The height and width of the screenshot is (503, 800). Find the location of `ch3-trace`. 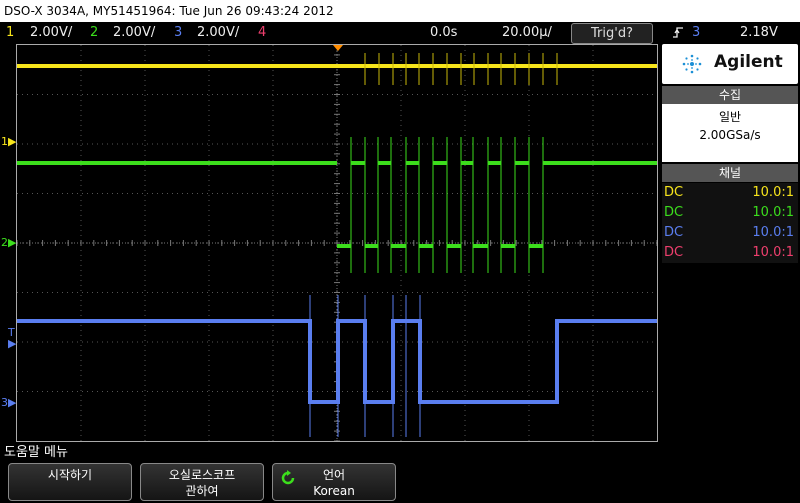

ch3-trace is located at coordinates (337, 361).